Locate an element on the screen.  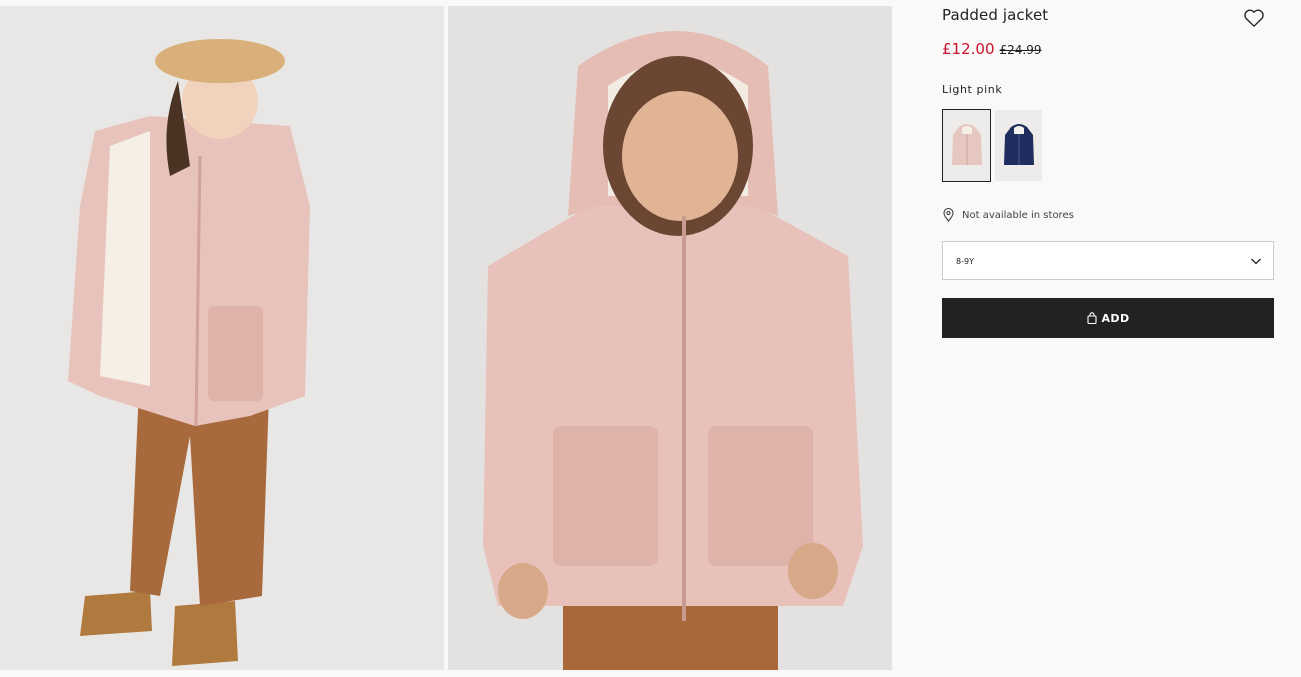
swatch-light-pink is located at coordinates (966, 145).